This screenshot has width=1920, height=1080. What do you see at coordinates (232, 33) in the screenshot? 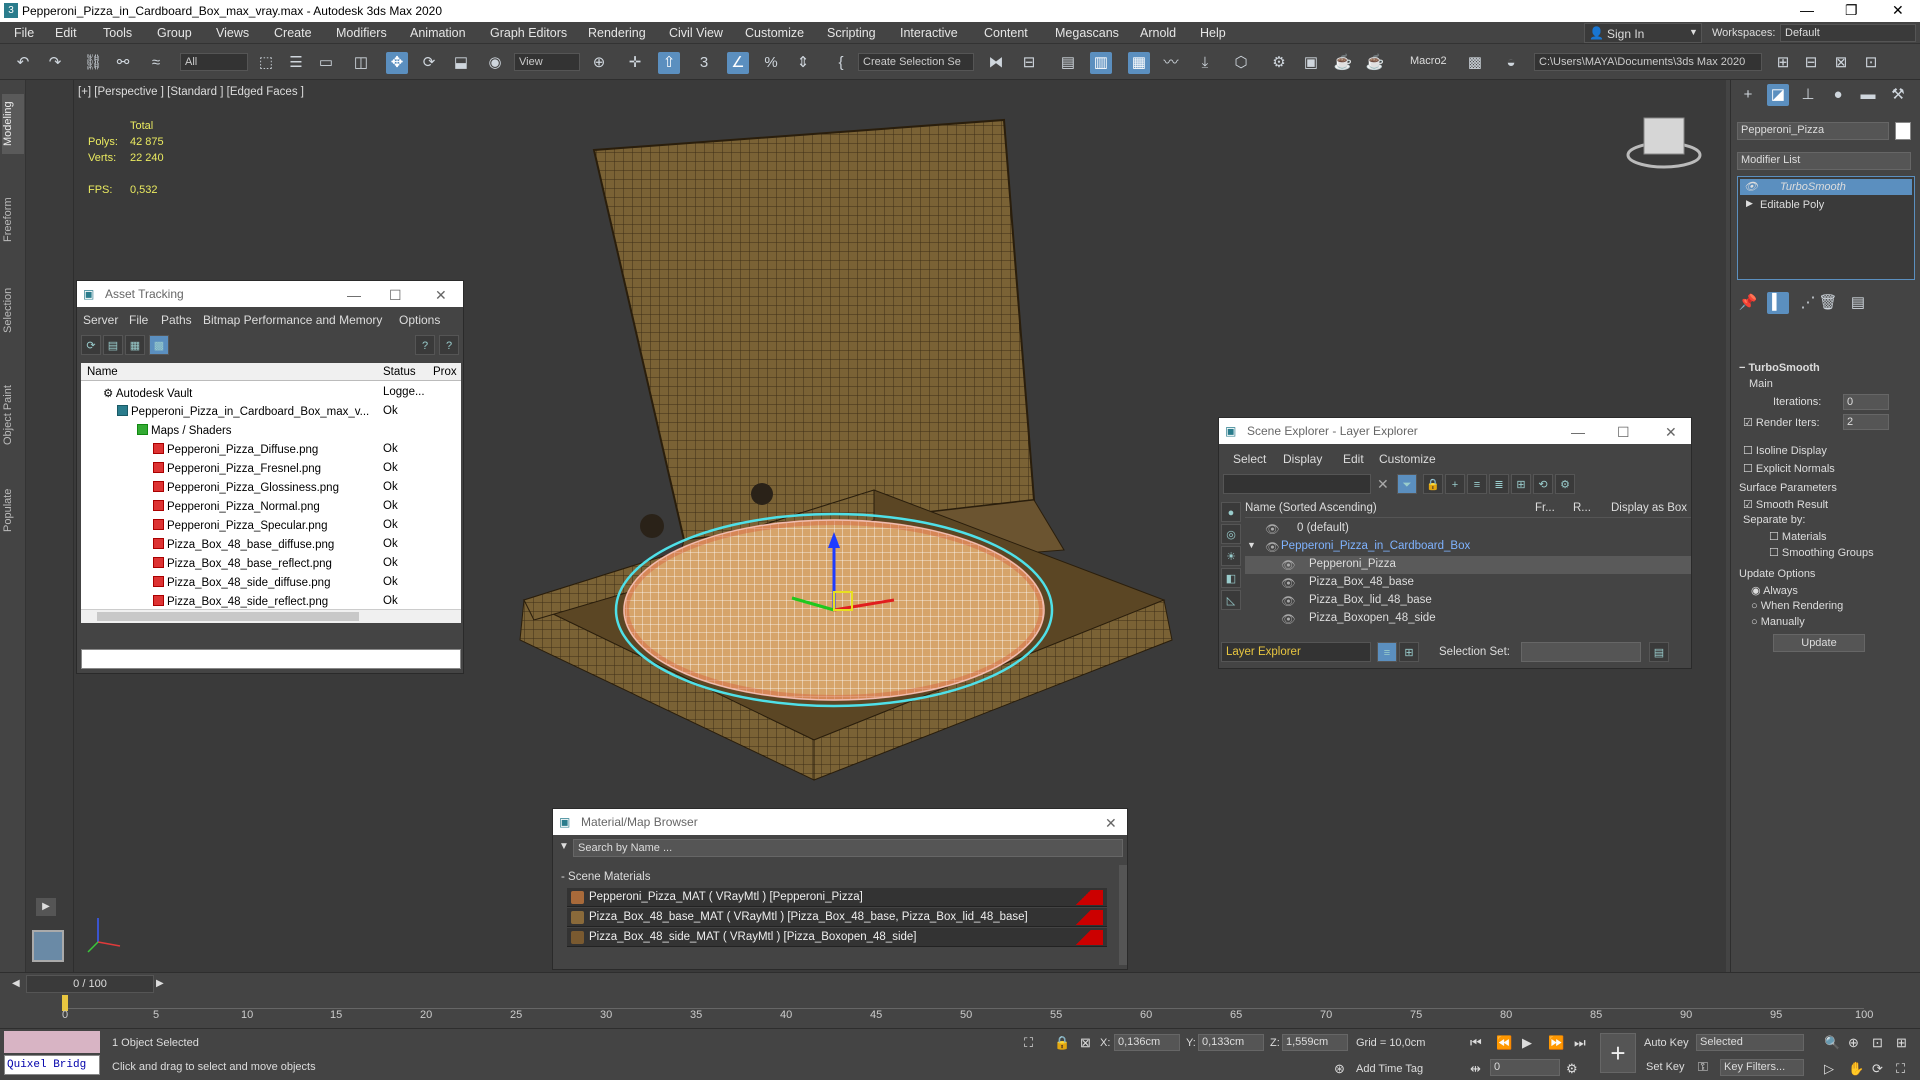
I see `menu-views: Views` at bounding box center [232, 33].